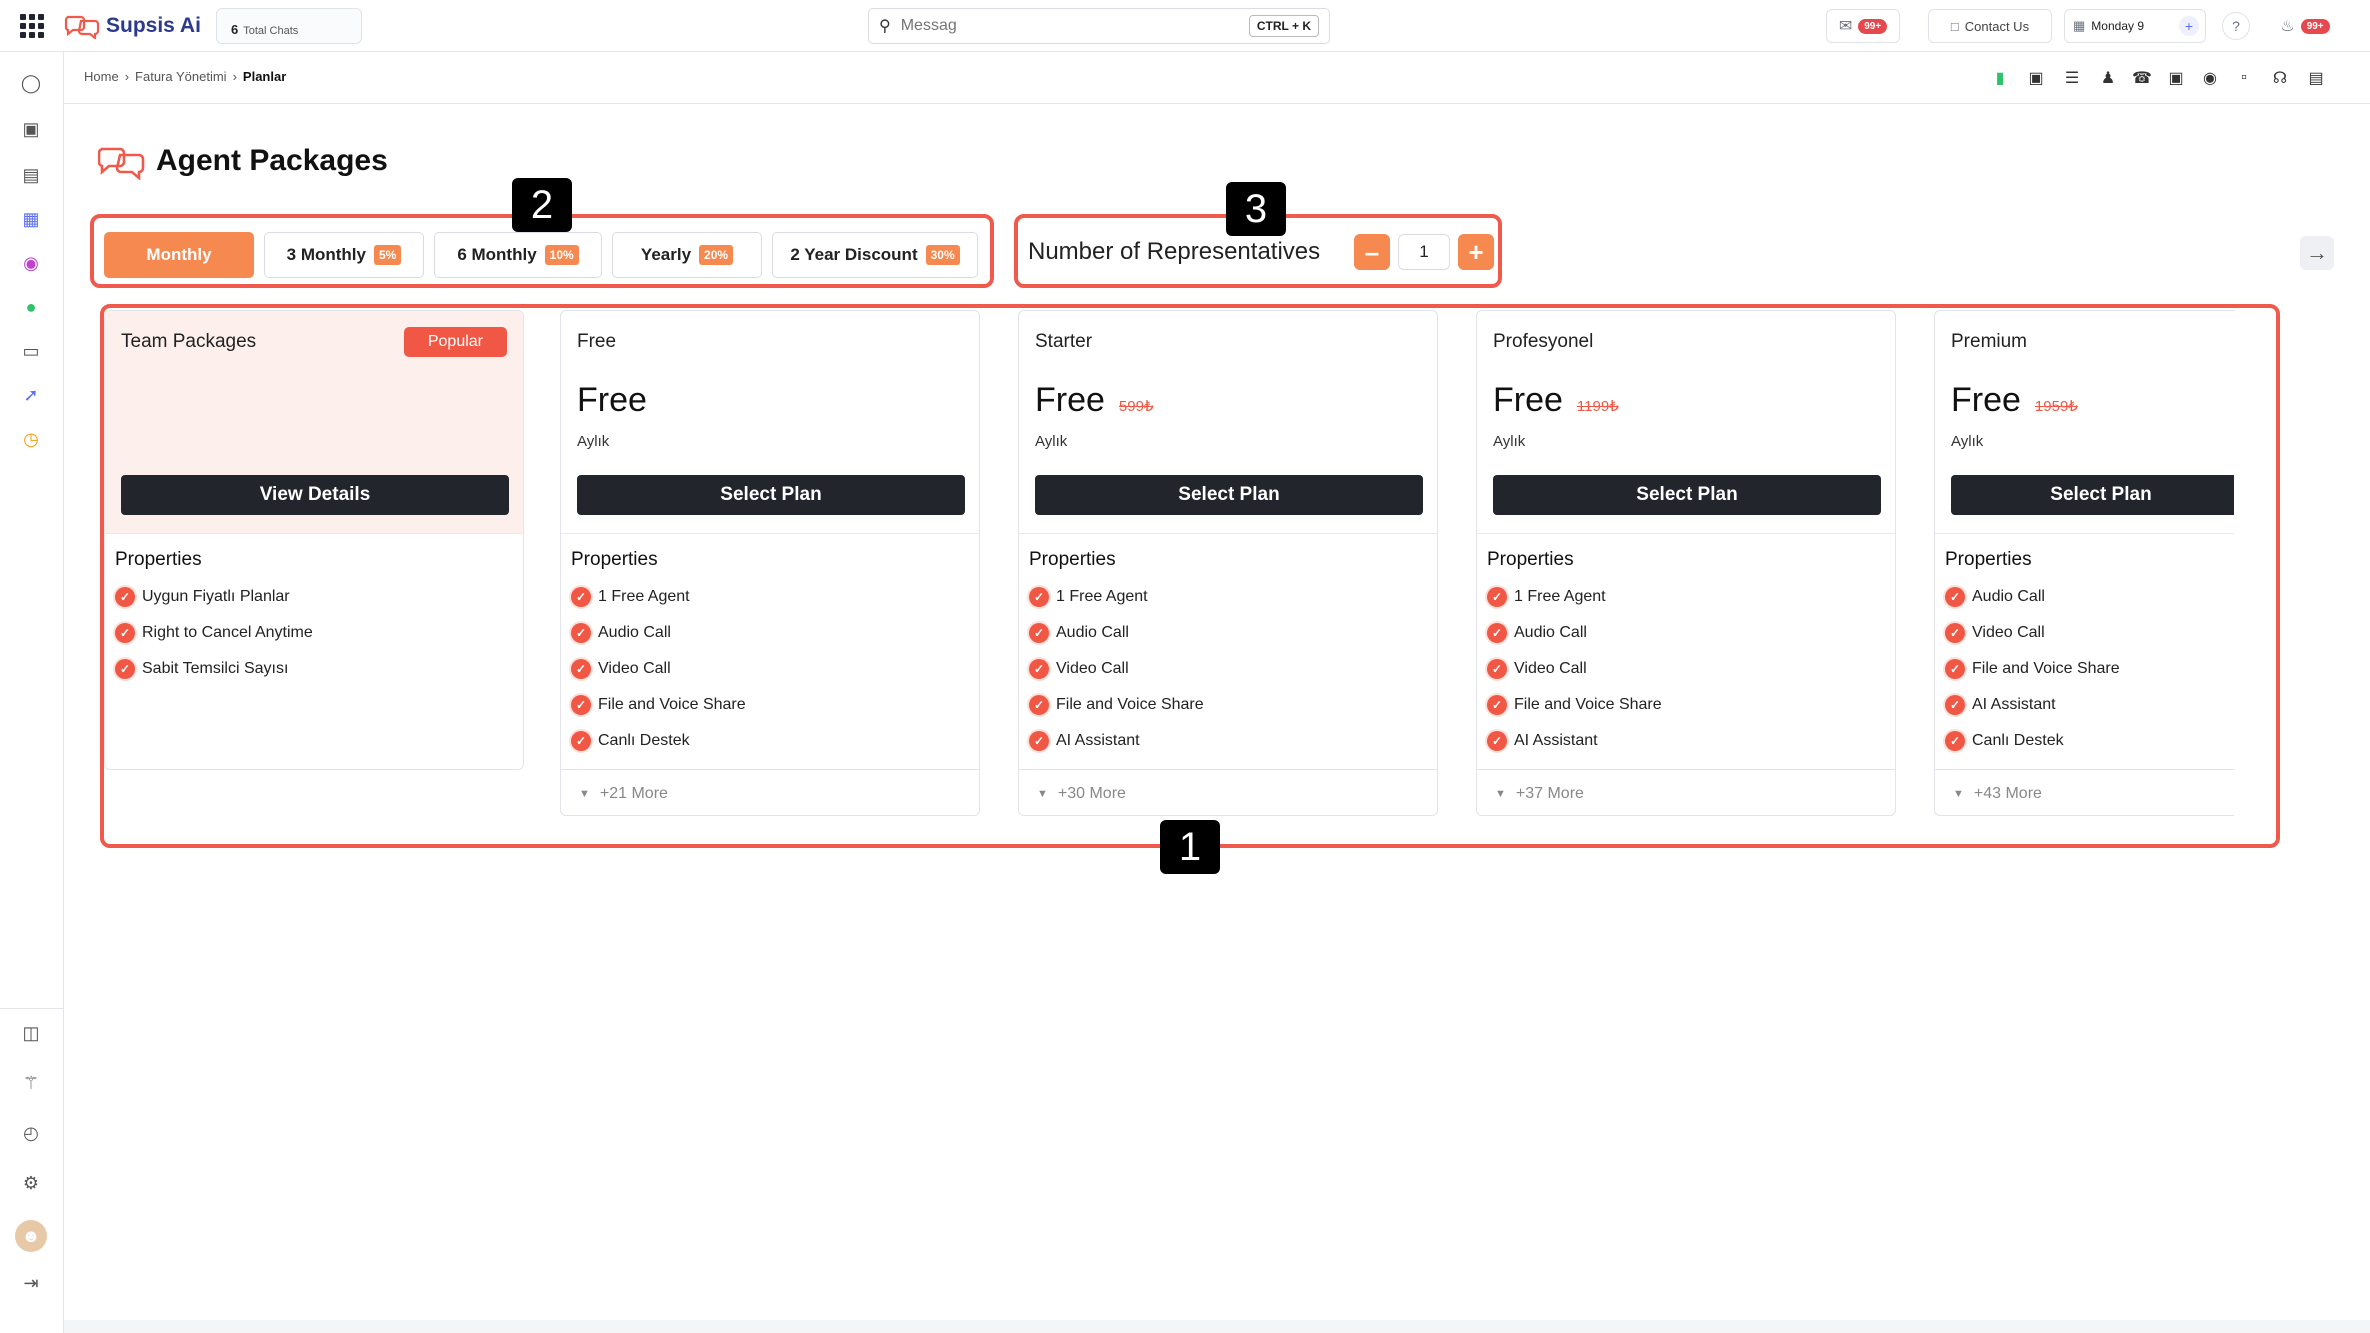  Describe the element at coordinates (31, 219) in the screenshot. I see `dashboard-icon: ▦` at that location.